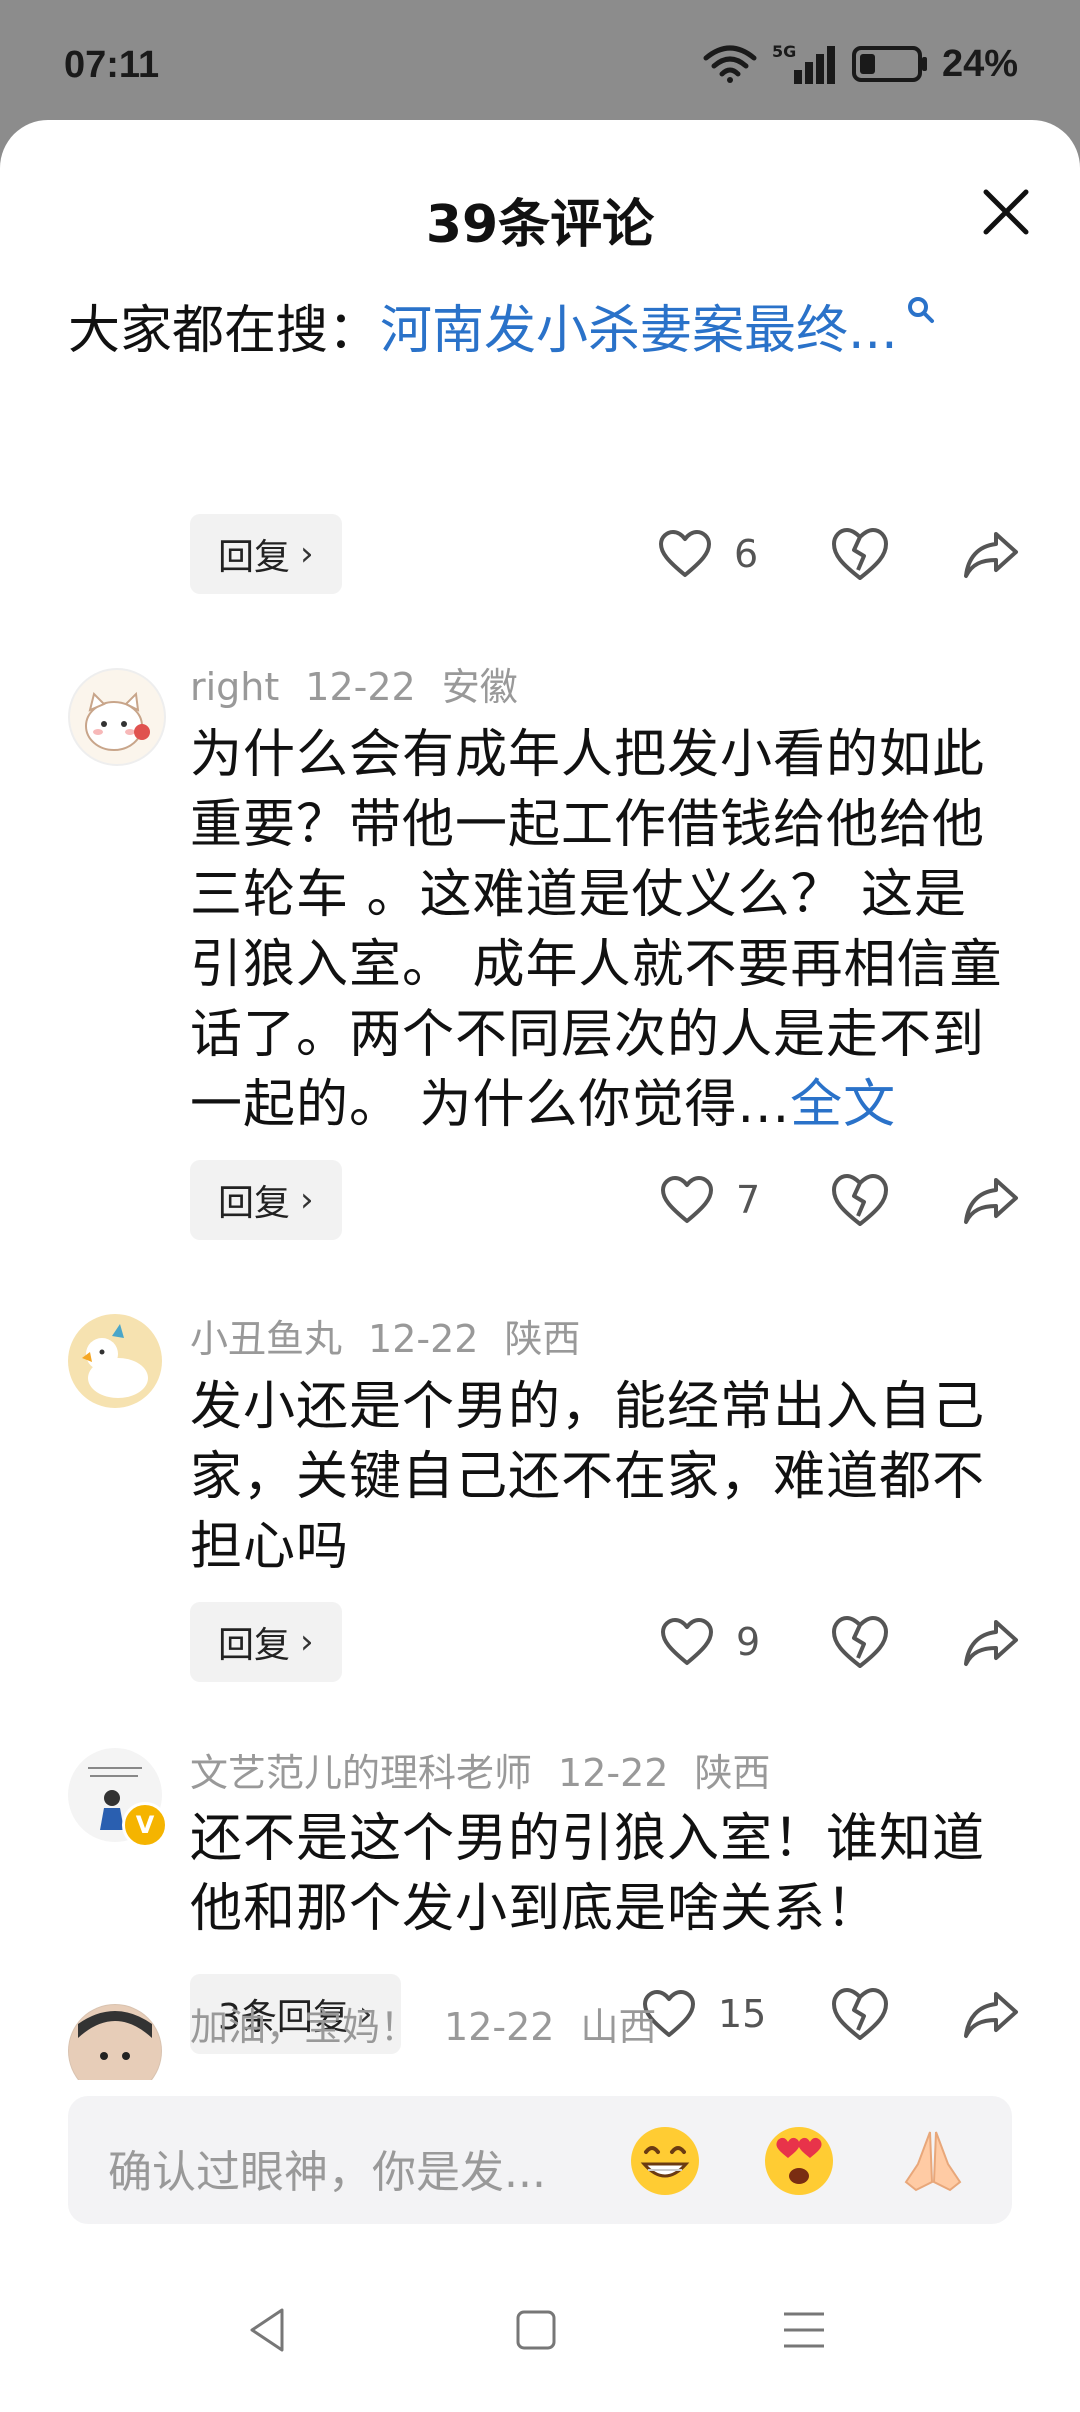  What do you see at coordinates (804, 2330) in the screenshot?
I see `recents-nav-icon` at bounding box center [804, 2330].